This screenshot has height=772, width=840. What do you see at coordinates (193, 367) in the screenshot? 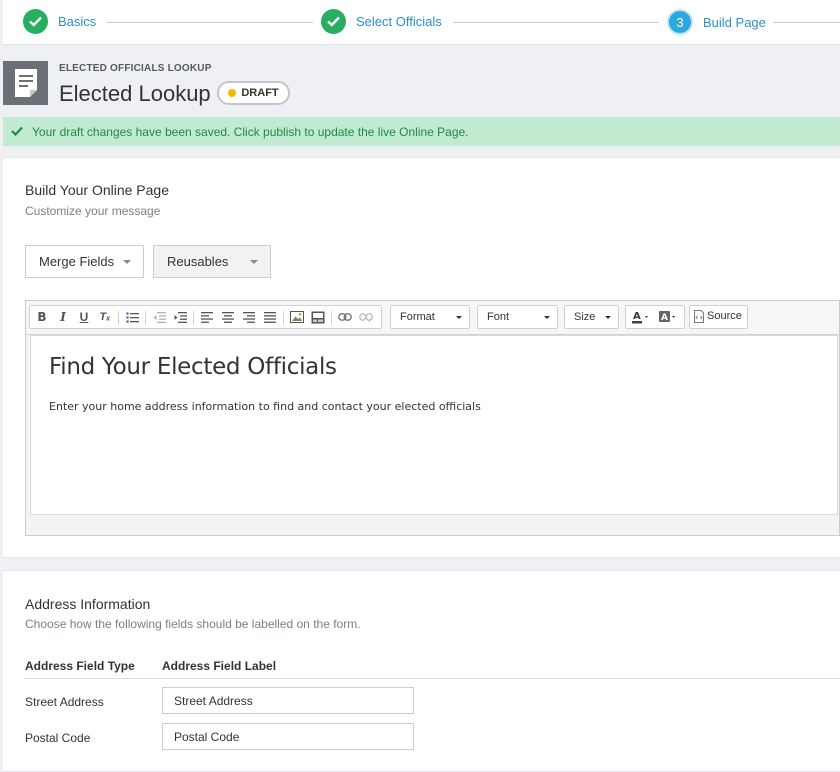
I see `editor-heading: Find Your Elected Officials` at bounding box center [193, 367].